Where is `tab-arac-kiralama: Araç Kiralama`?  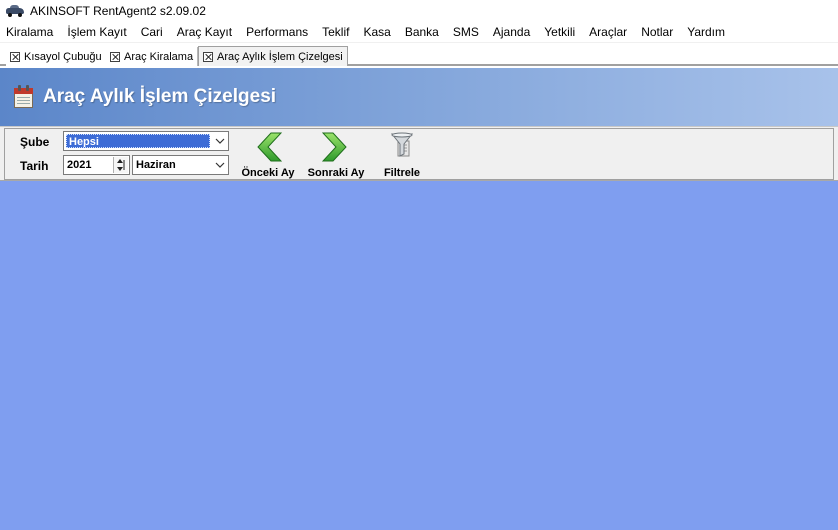
tab-arac-kiralama: Araç Kiralama is located at coordinates (152, 56).